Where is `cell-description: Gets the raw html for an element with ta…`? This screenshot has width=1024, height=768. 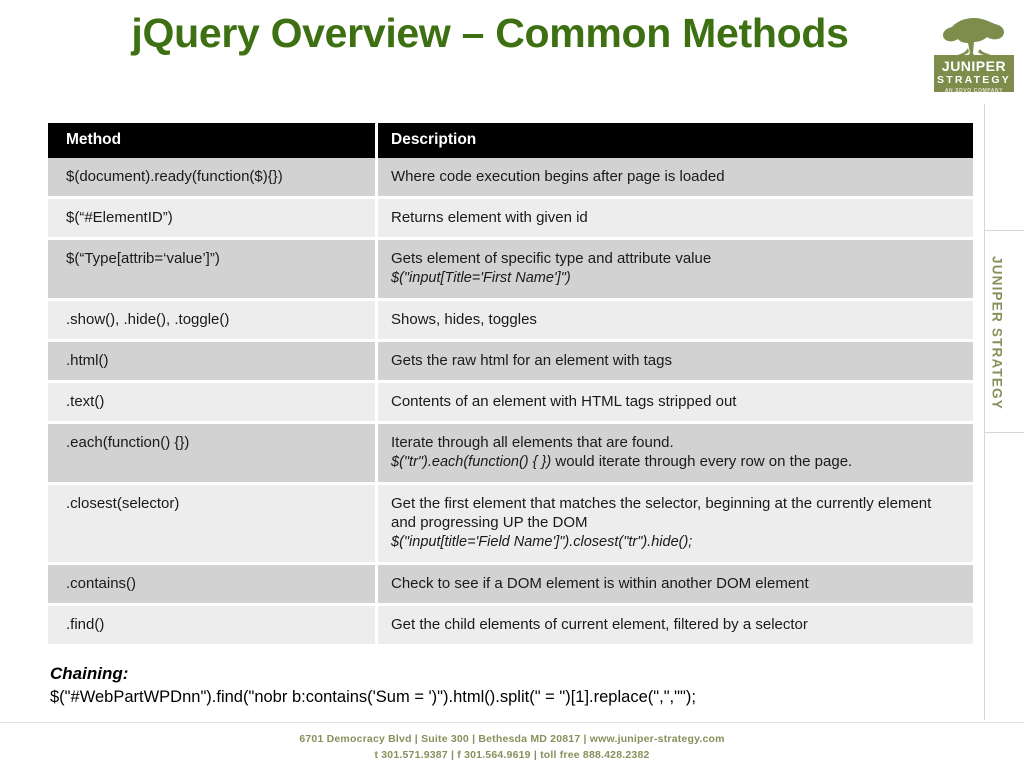
cell-description: Gets the raw html for an element with ta… is located at coordinates (675, 362).